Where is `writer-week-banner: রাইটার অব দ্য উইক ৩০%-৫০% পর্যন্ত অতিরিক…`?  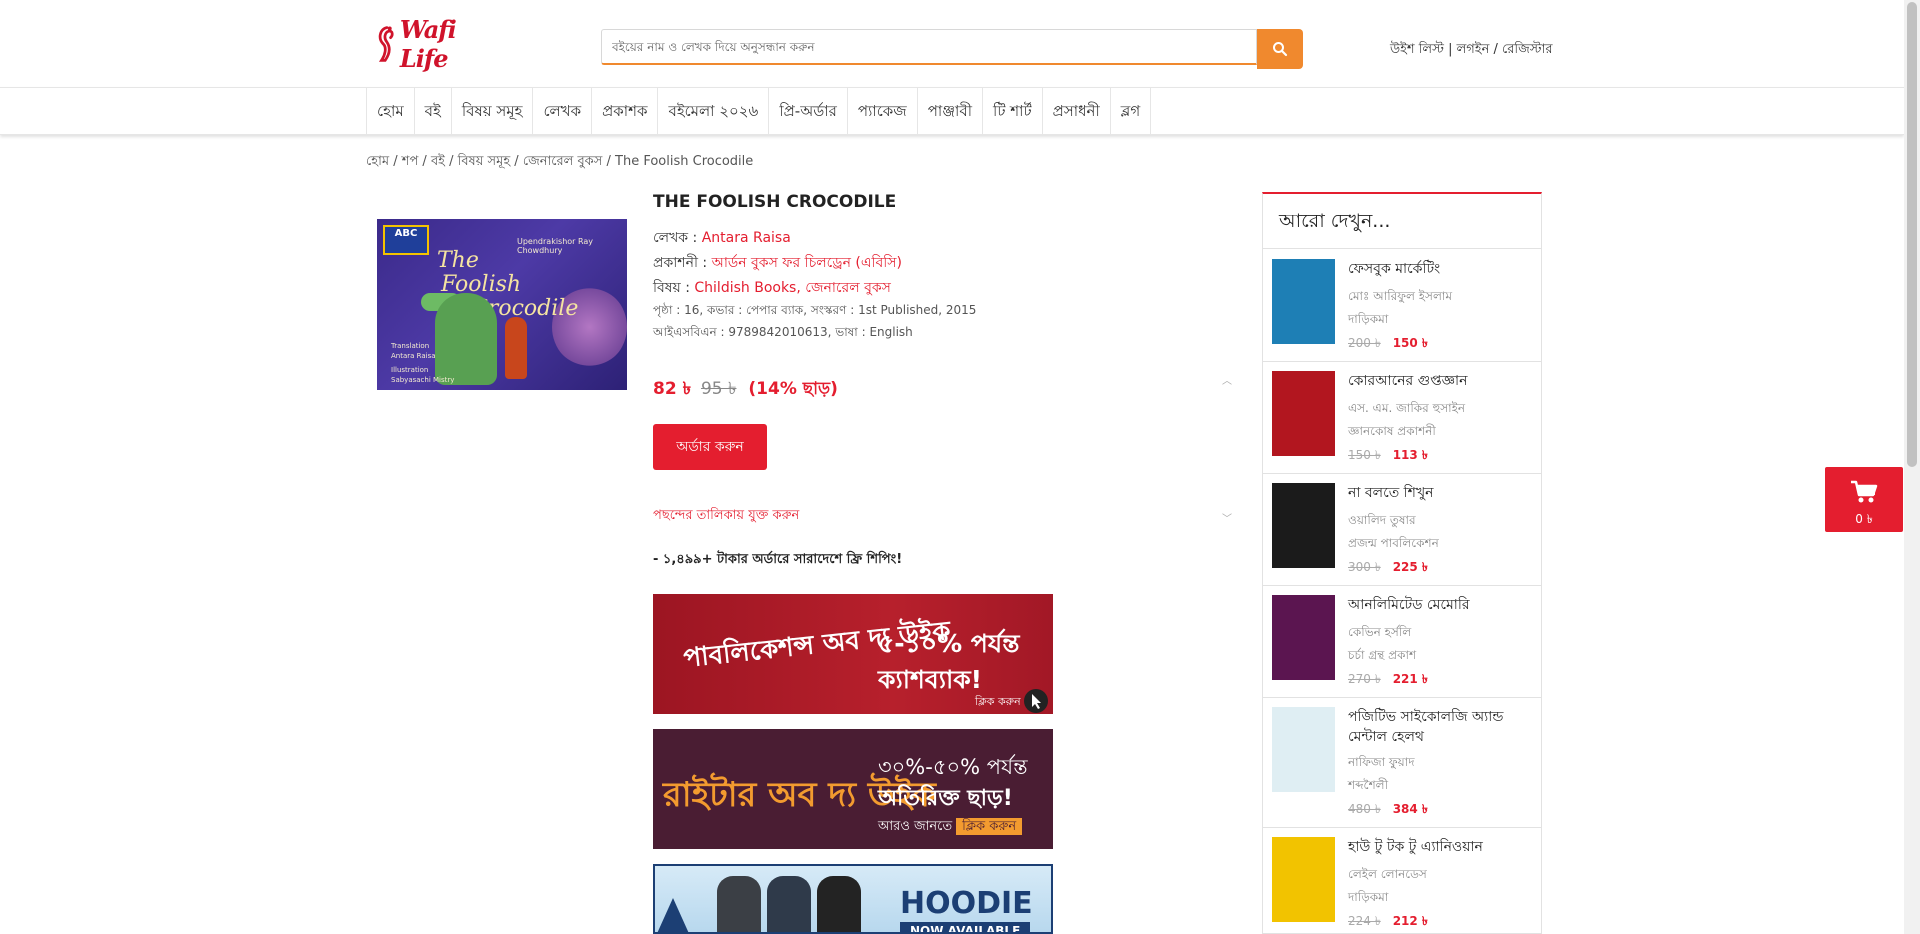 writer-week-banner: রাইটার অব দ্য উইক ৩০%-৫০% পর্যন্ত অতিরিক… is located at coordinates (853, 789).